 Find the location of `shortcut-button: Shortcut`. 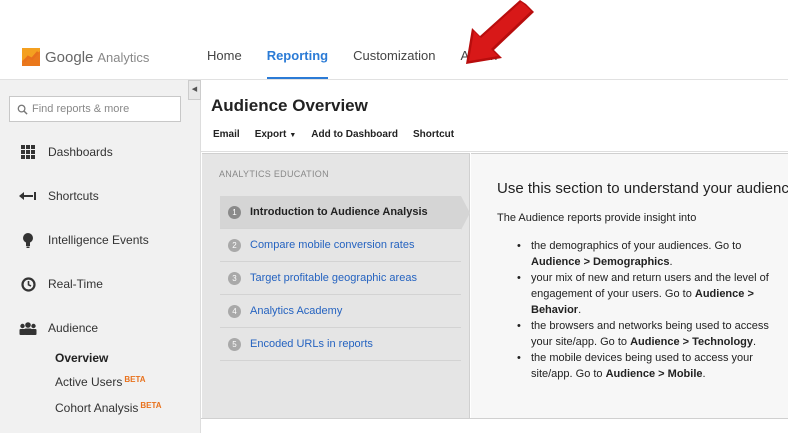

shortcut-button: Shortcut is located at coordinates (433, 134).